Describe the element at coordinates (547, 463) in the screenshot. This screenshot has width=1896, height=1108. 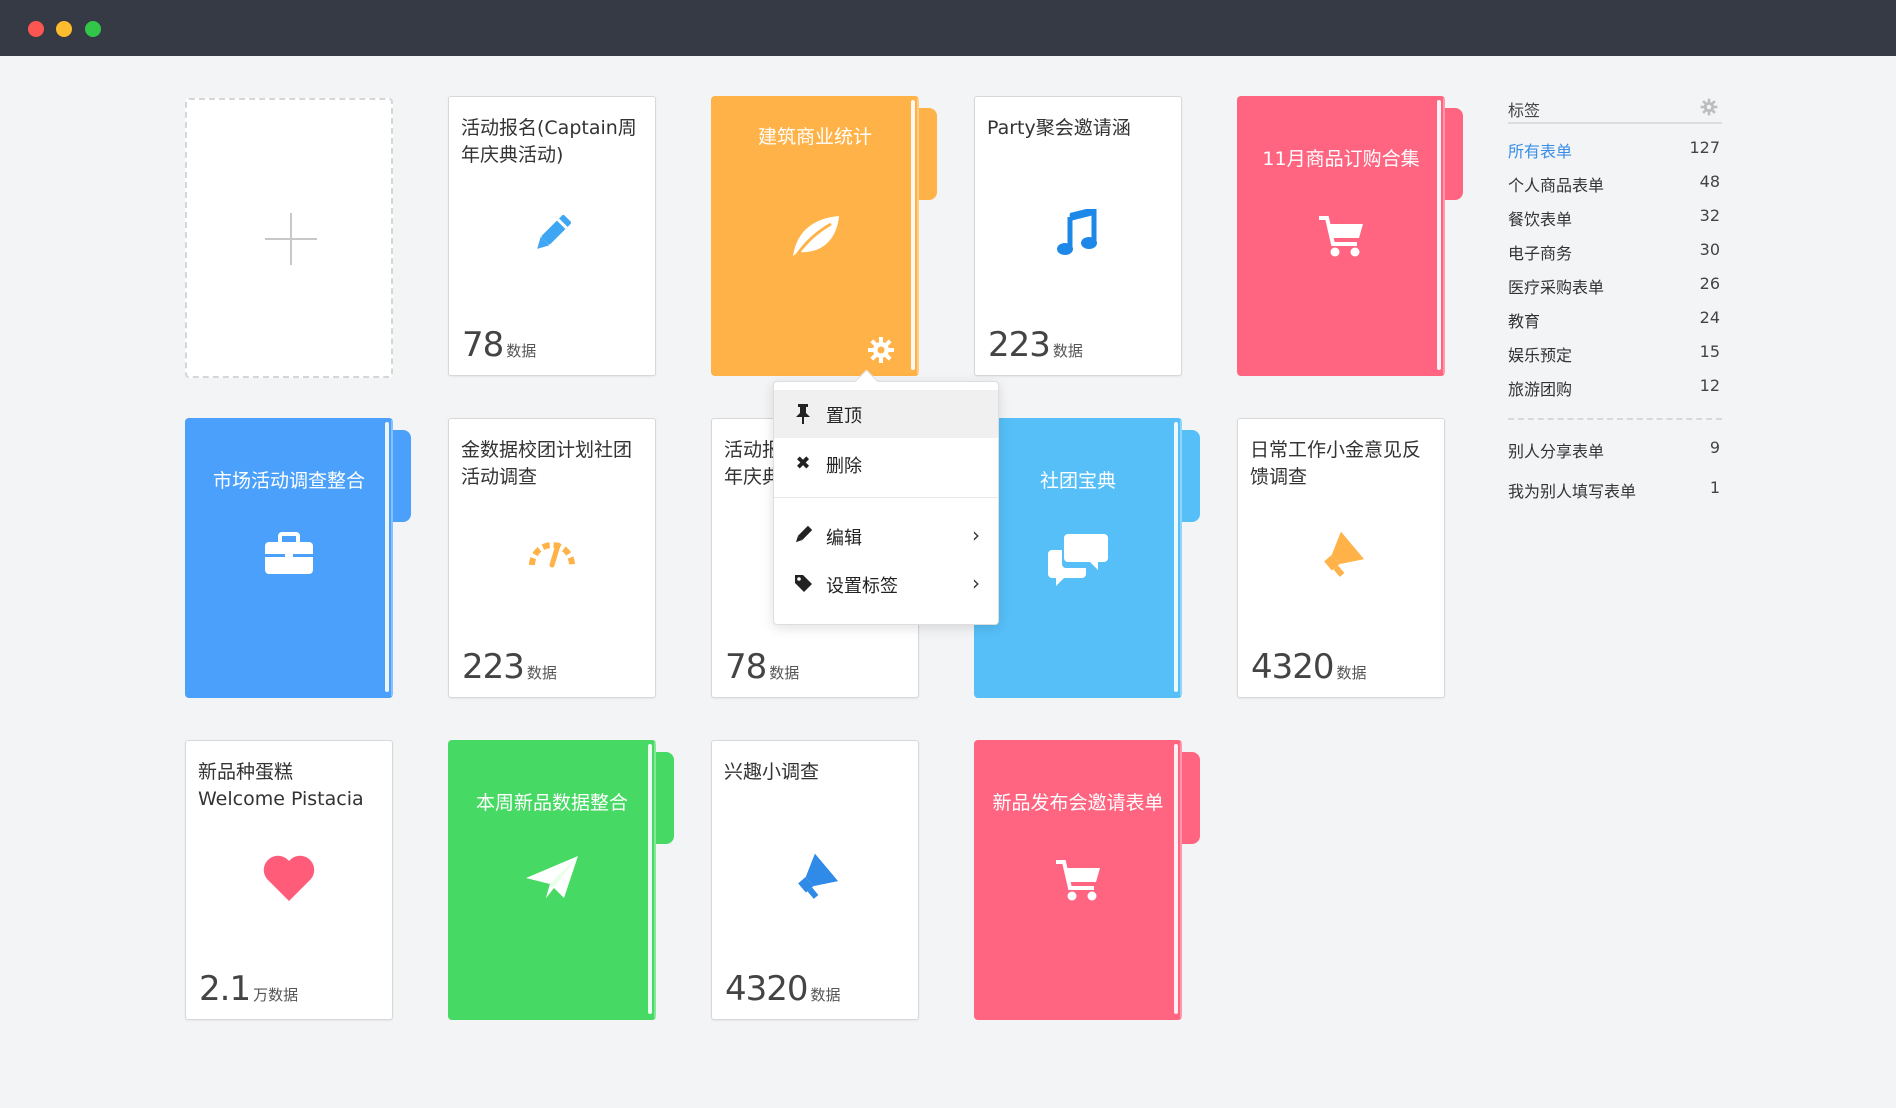
I see `form-card-title: 金数据校团计划社团活动调查` at that location.